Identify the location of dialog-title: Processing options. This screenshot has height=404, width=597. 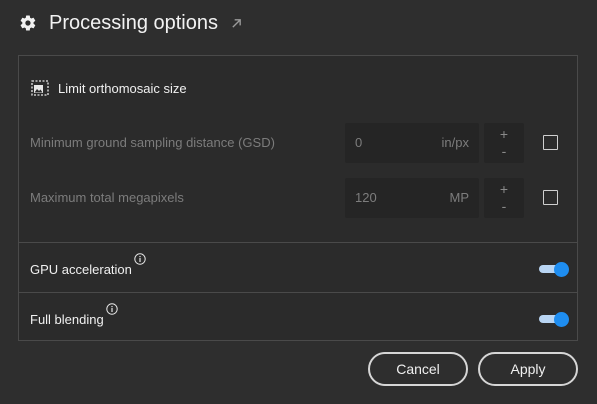
(133, 22).